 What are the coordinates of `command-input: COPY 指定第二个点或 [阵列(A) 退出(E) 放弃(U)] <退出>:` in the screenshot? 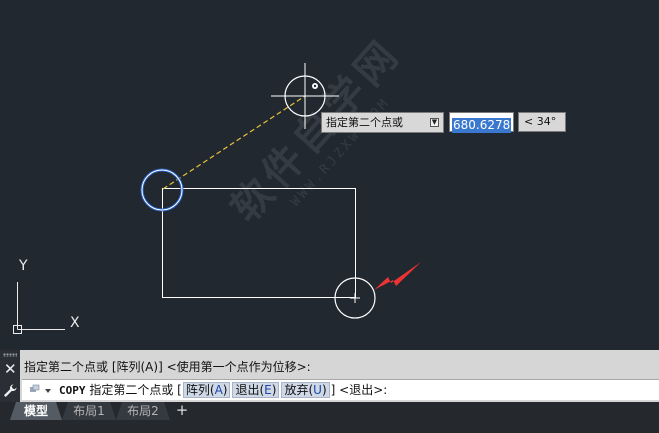 It's located at (340, 389).